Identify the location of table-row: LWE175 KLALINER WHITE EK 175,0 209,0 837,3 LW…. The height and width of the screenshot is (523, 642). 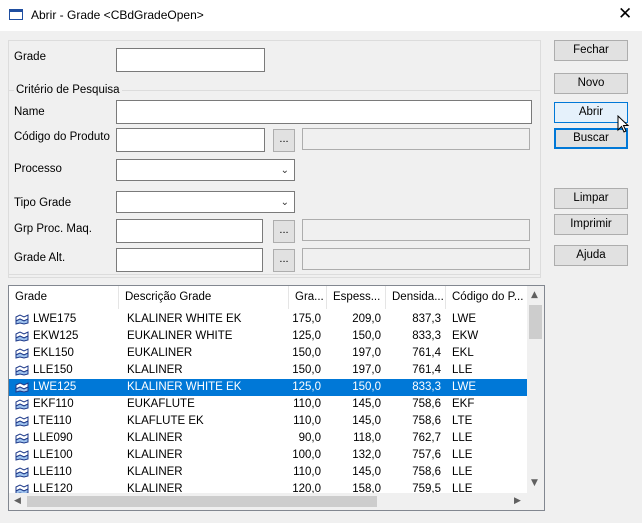
(268, 319).